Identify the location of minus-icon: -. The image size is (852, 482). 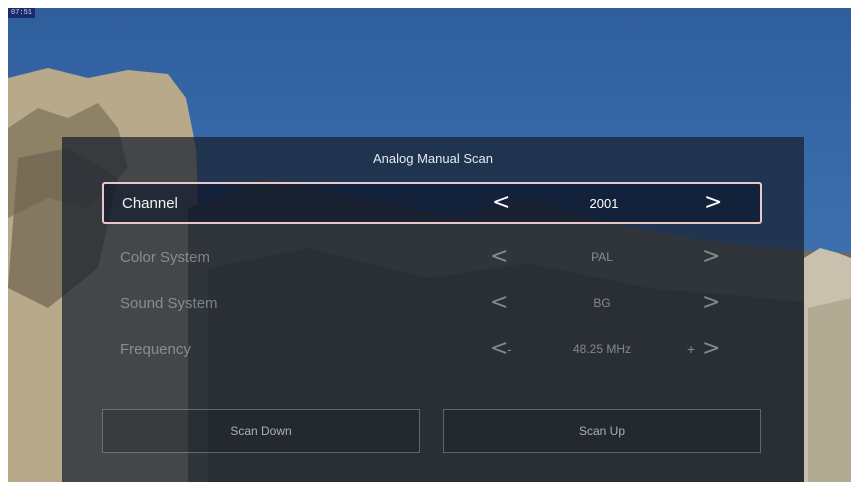
(509, 349).